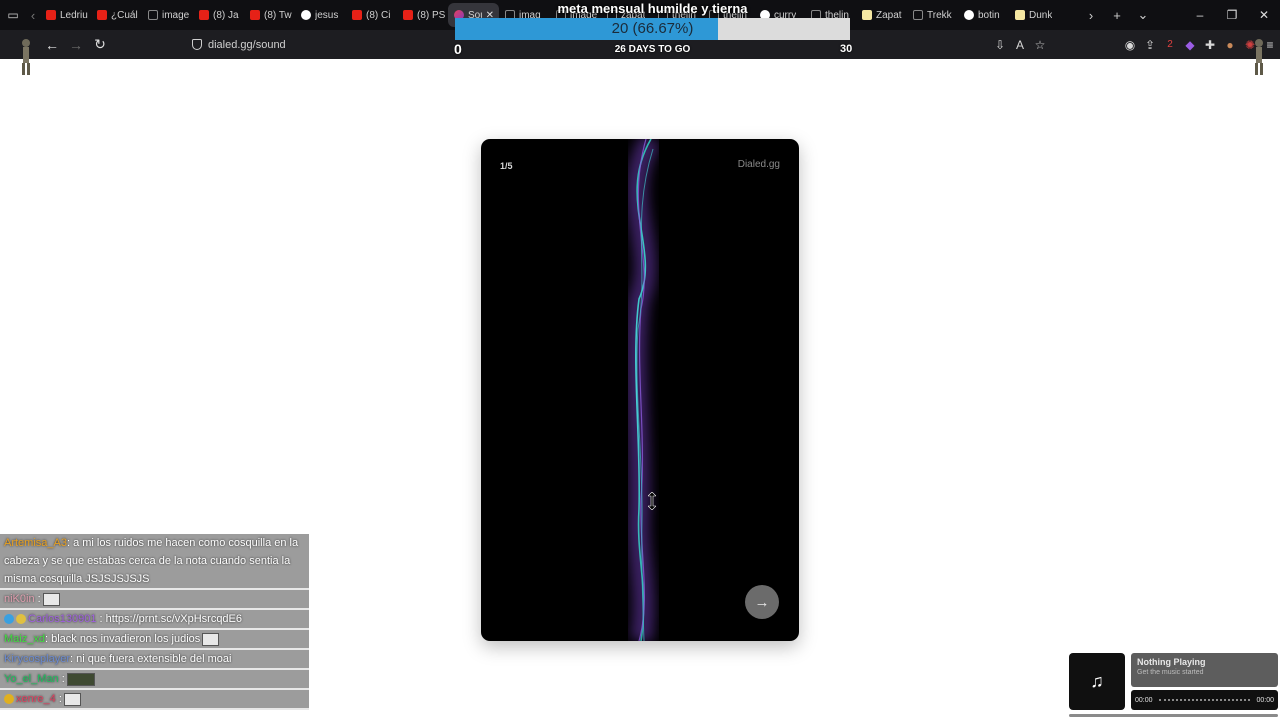 This screenshot has width=1280, height=720. What do you see at coordinates (652, 501) in the screenshot?
I see `resize-cursor-icon` at bounding box center [652, 501].